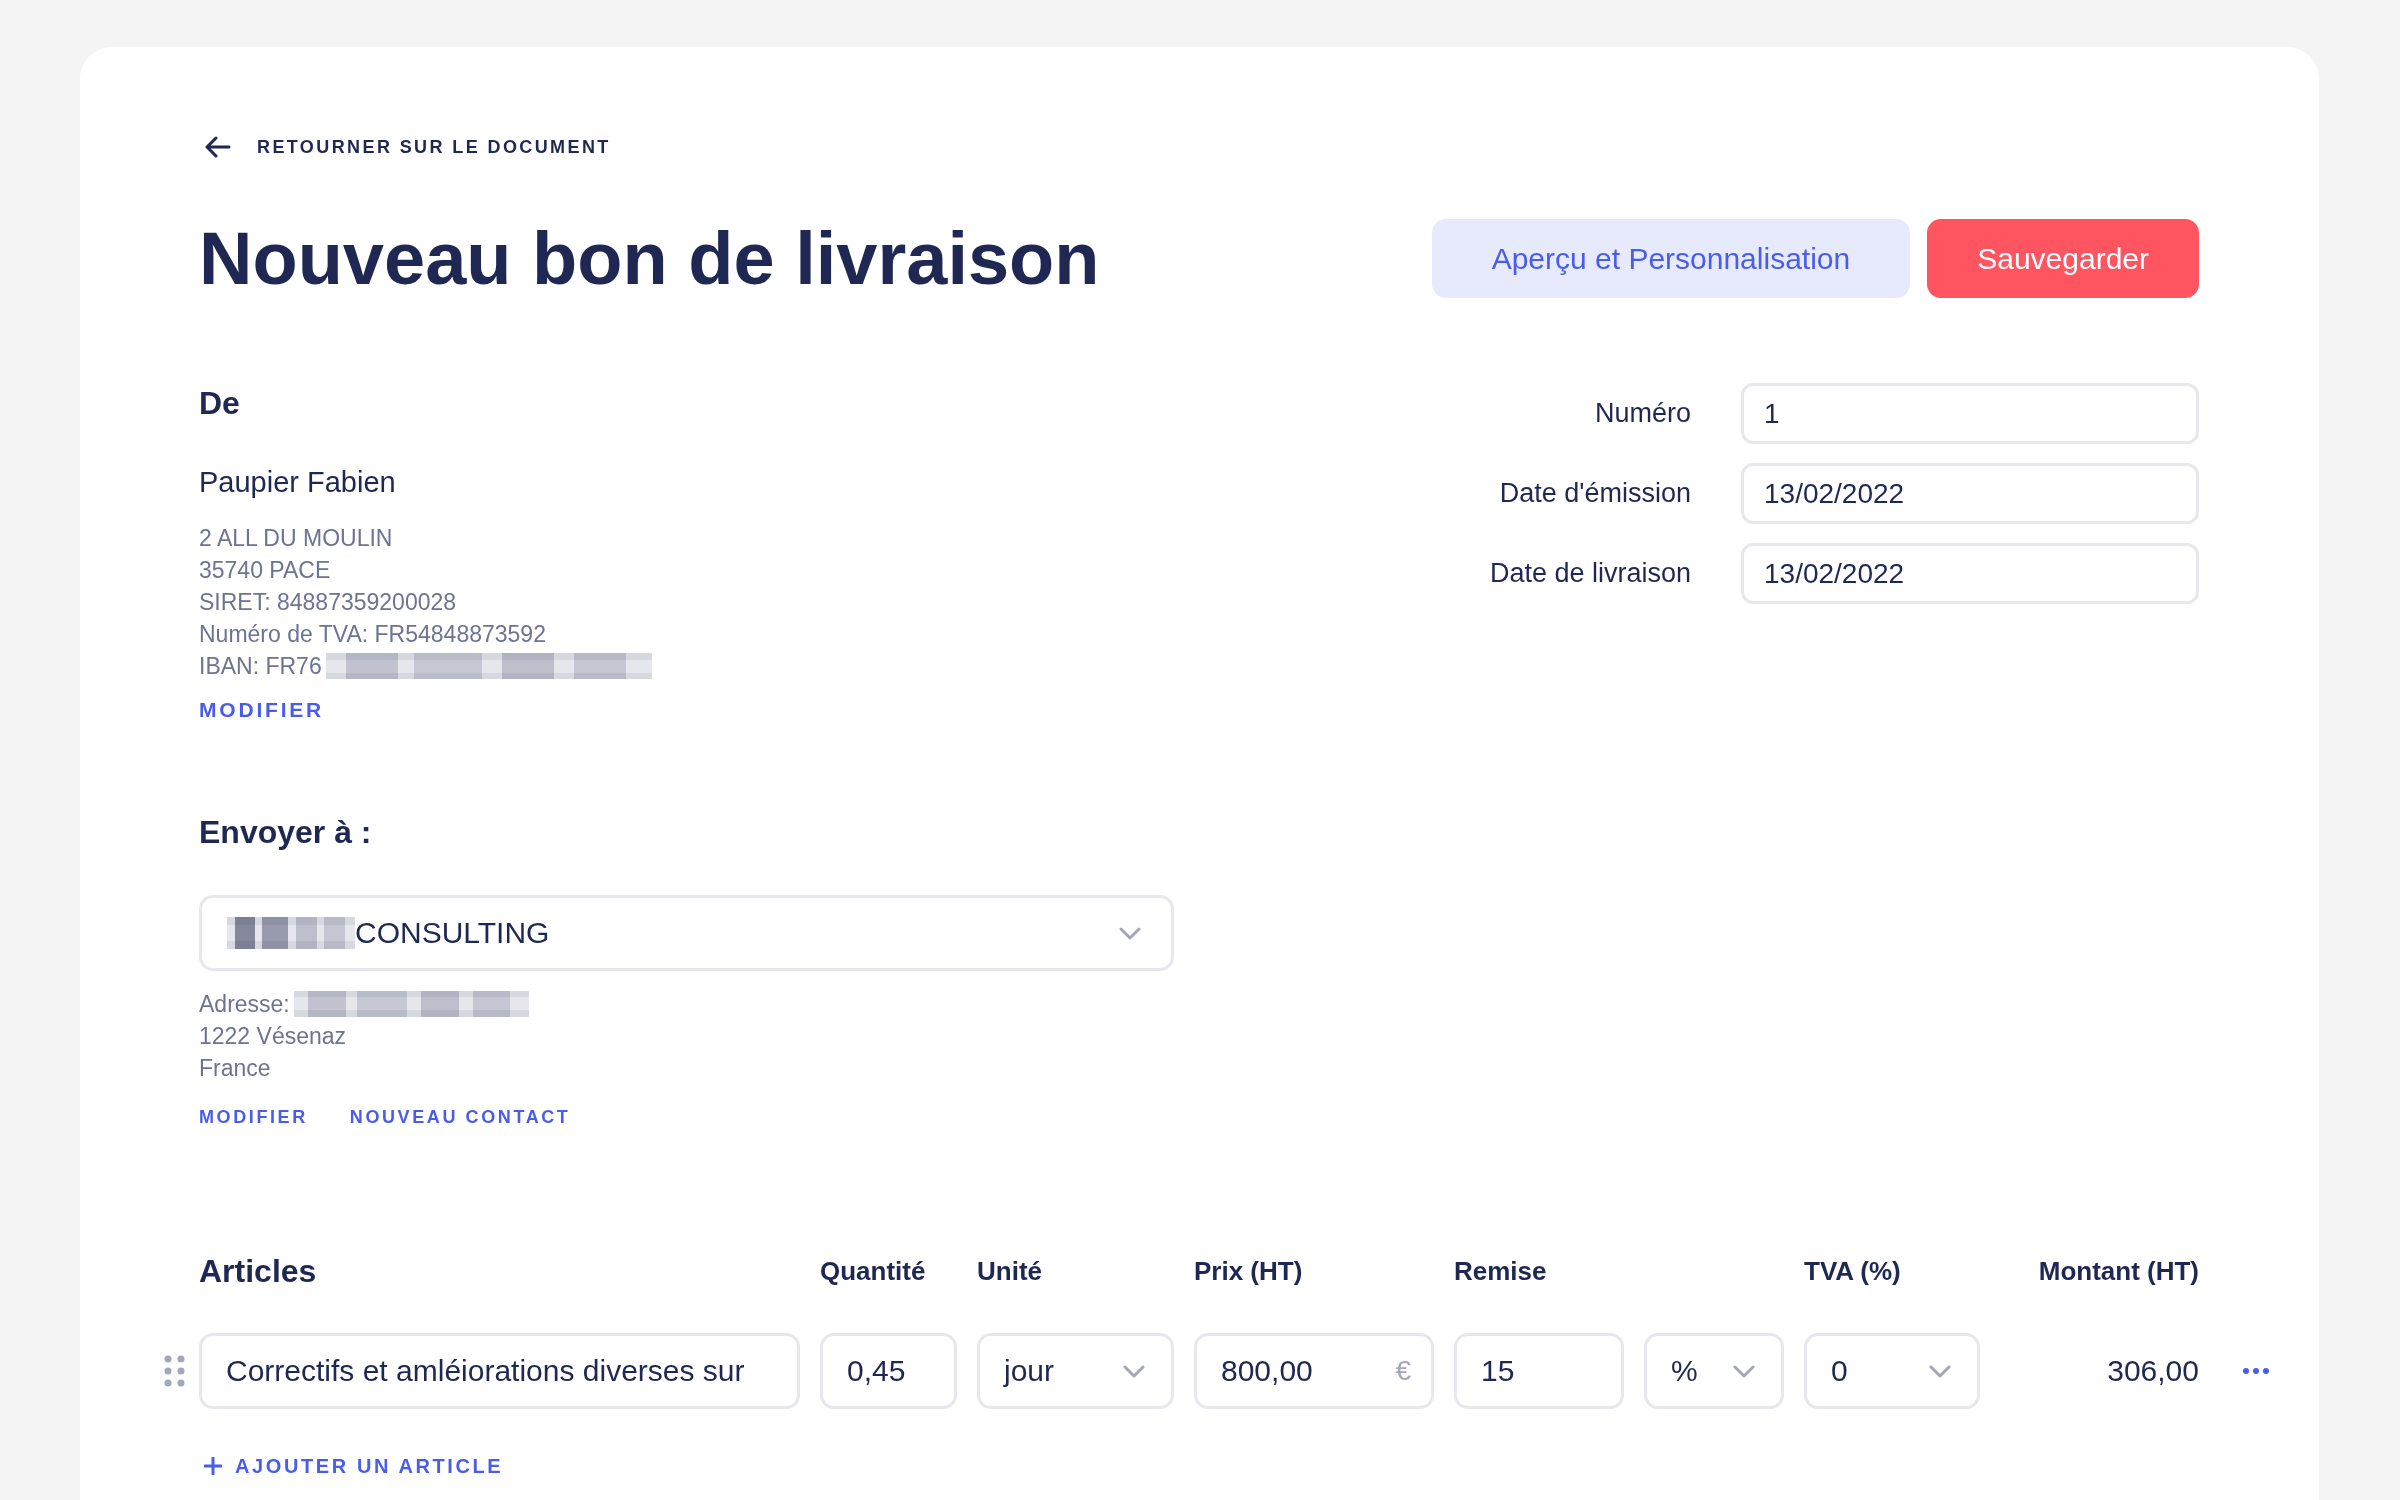 The image size is (2400, 1500). Describe the element at coordinates (1539, 1371) in the screenshot. I see `discount-field: 15` at that location.